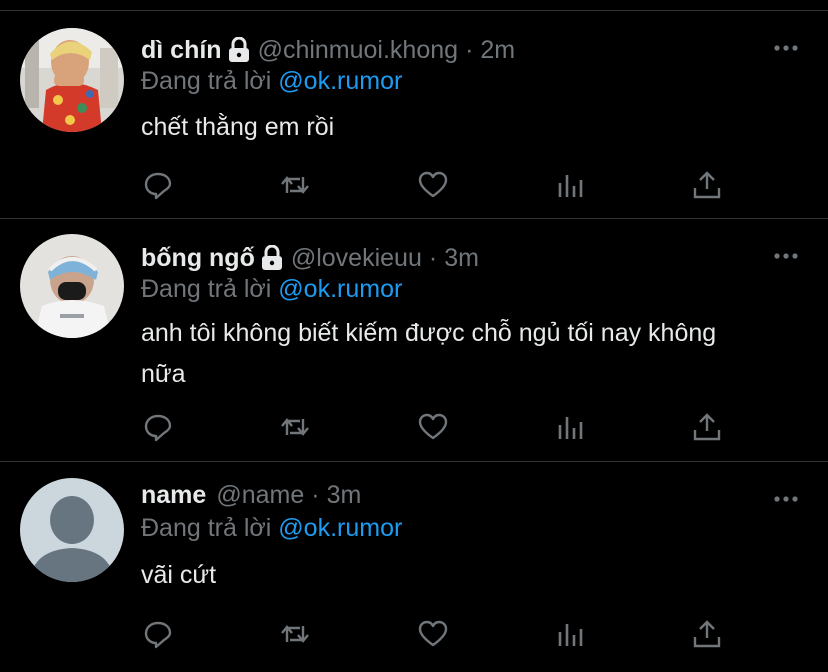  I want to click on tweet-header: bống ngố @lovekieuu · 3m, so click(310, 258).